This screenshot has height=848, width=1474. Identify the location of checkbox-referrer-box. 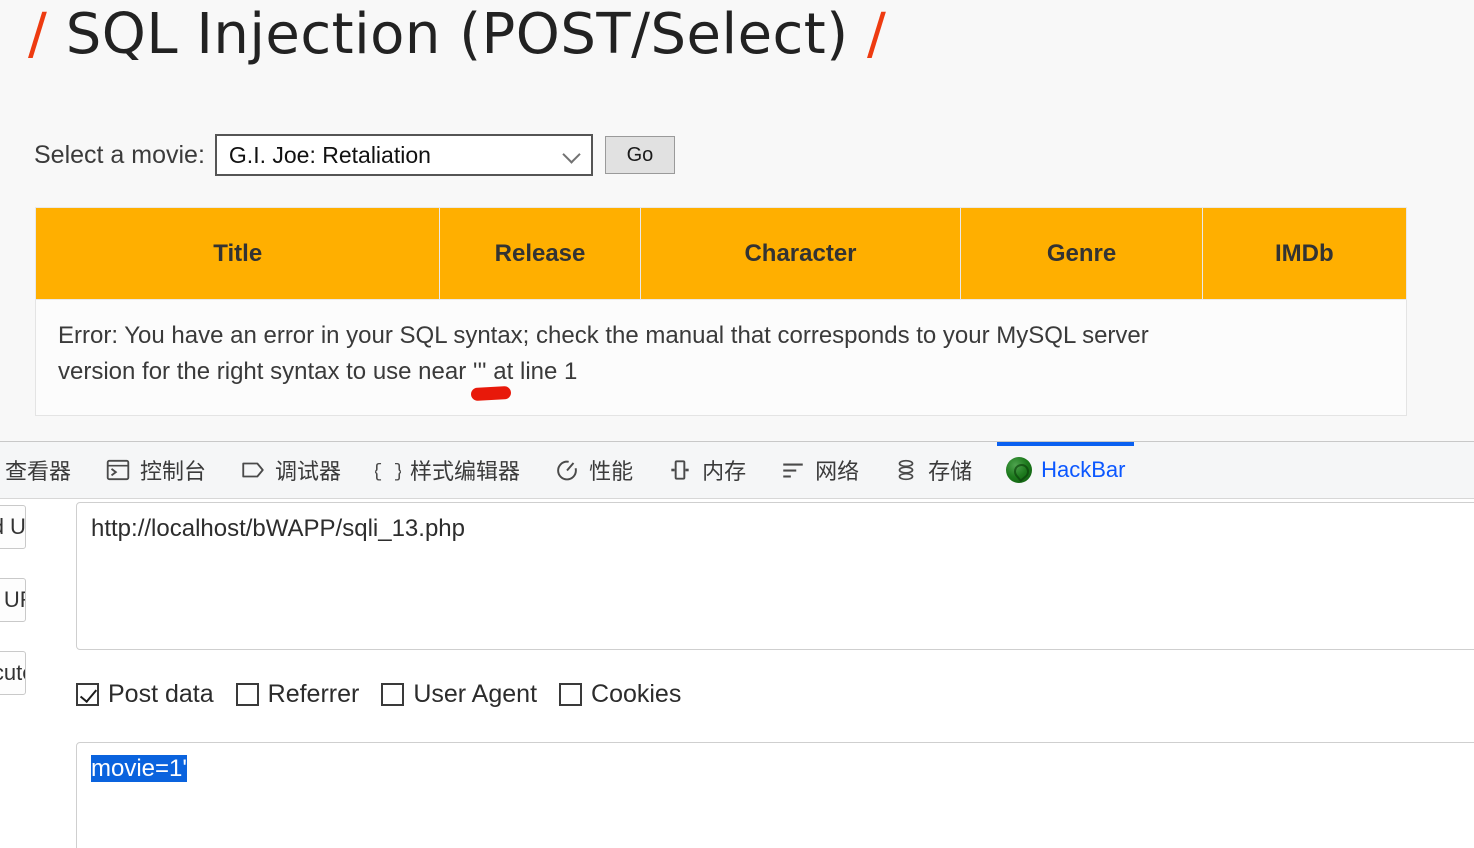
(247, 694).